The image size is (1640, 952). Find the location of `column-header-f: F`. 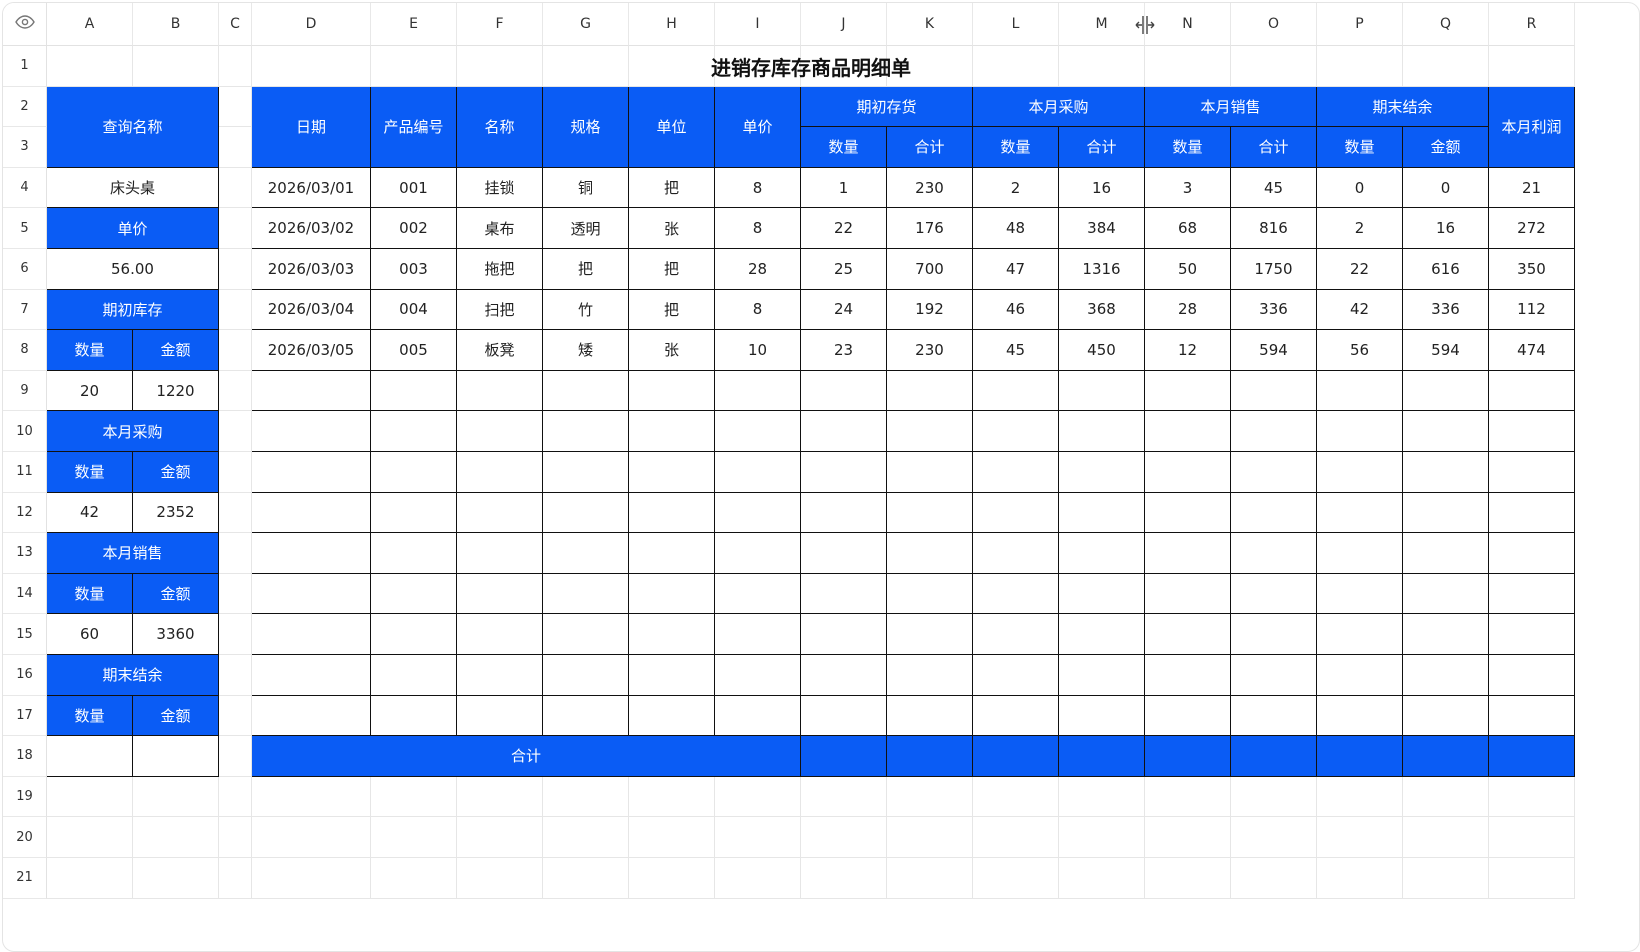

column-header-f: F is located at coordinates (500, 24).